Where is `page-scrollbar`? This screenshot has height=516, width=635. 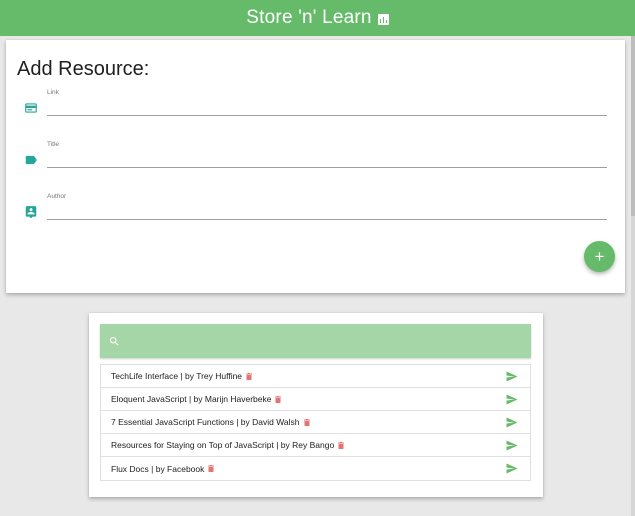
page-scrollbar is located at coordinates (633, 276).